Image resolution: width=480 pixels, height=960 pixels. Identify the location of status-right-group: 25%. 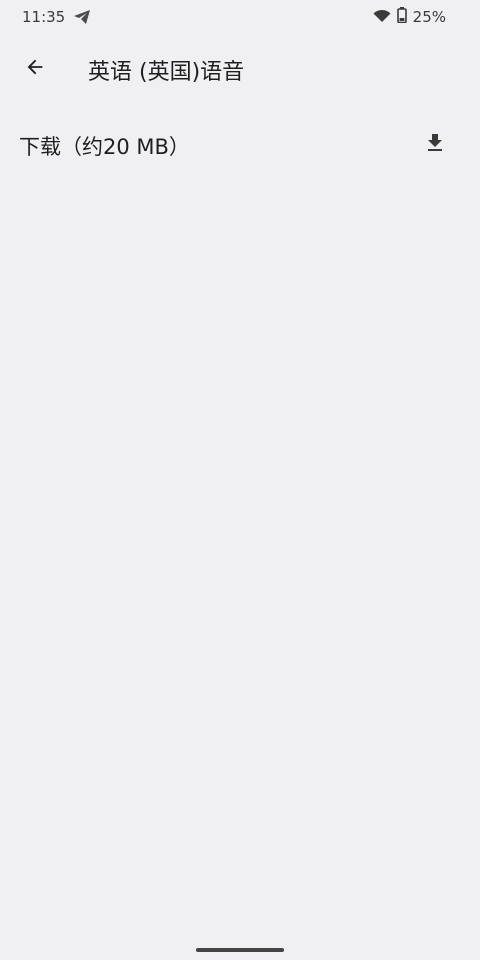
(409, 17).